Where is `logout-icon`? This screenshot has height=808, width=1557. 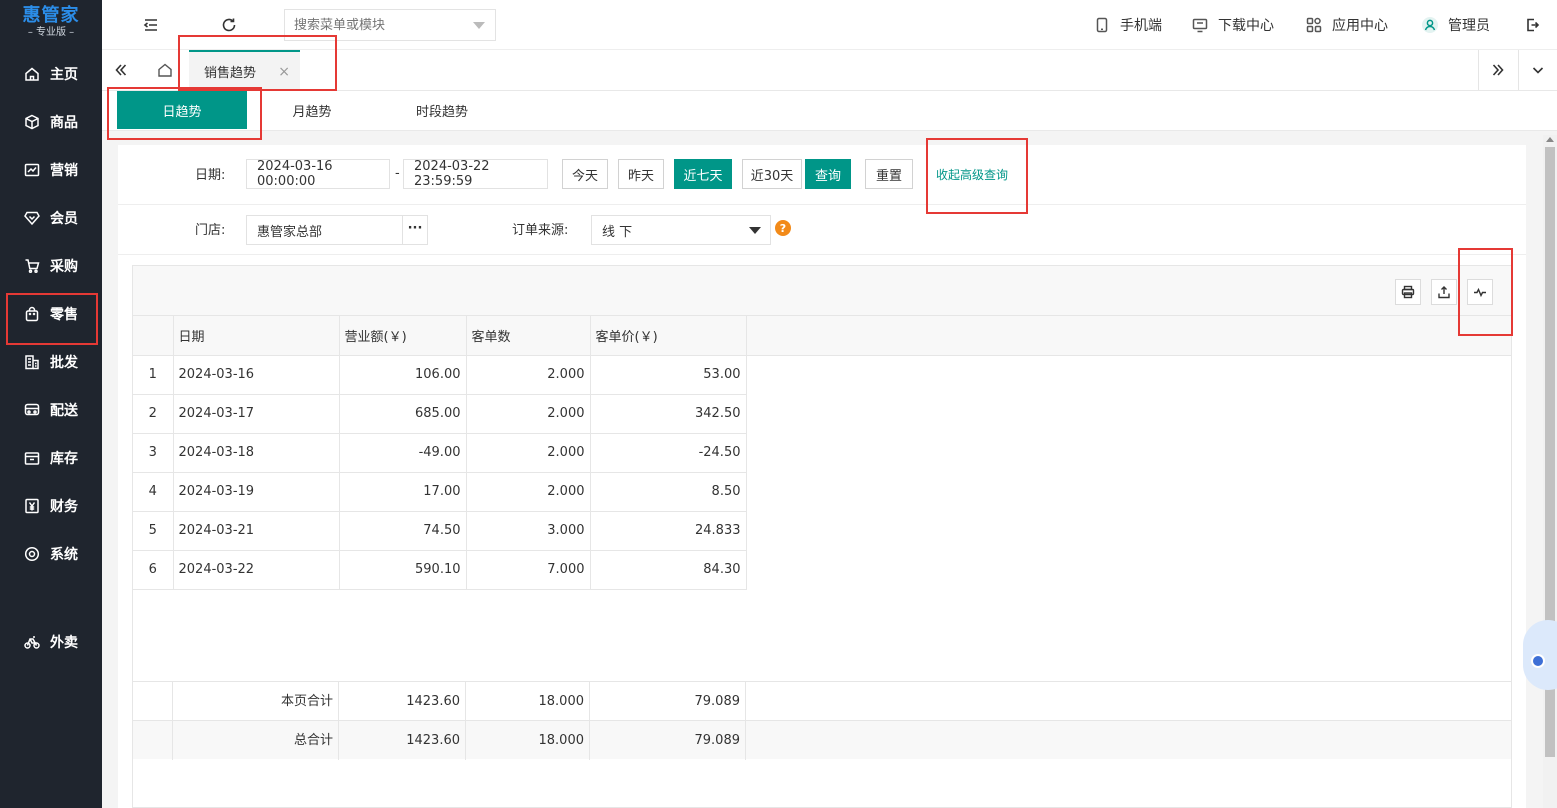
logout-icon is located at coordinates (1533, 25).